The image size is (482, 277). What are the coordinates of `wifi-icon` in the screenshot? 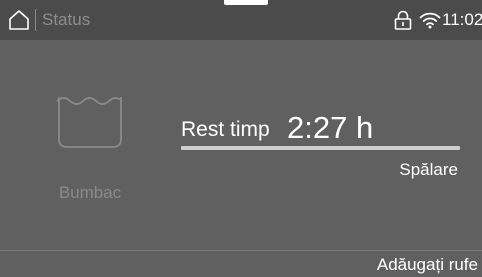 It's located at (430, 20).